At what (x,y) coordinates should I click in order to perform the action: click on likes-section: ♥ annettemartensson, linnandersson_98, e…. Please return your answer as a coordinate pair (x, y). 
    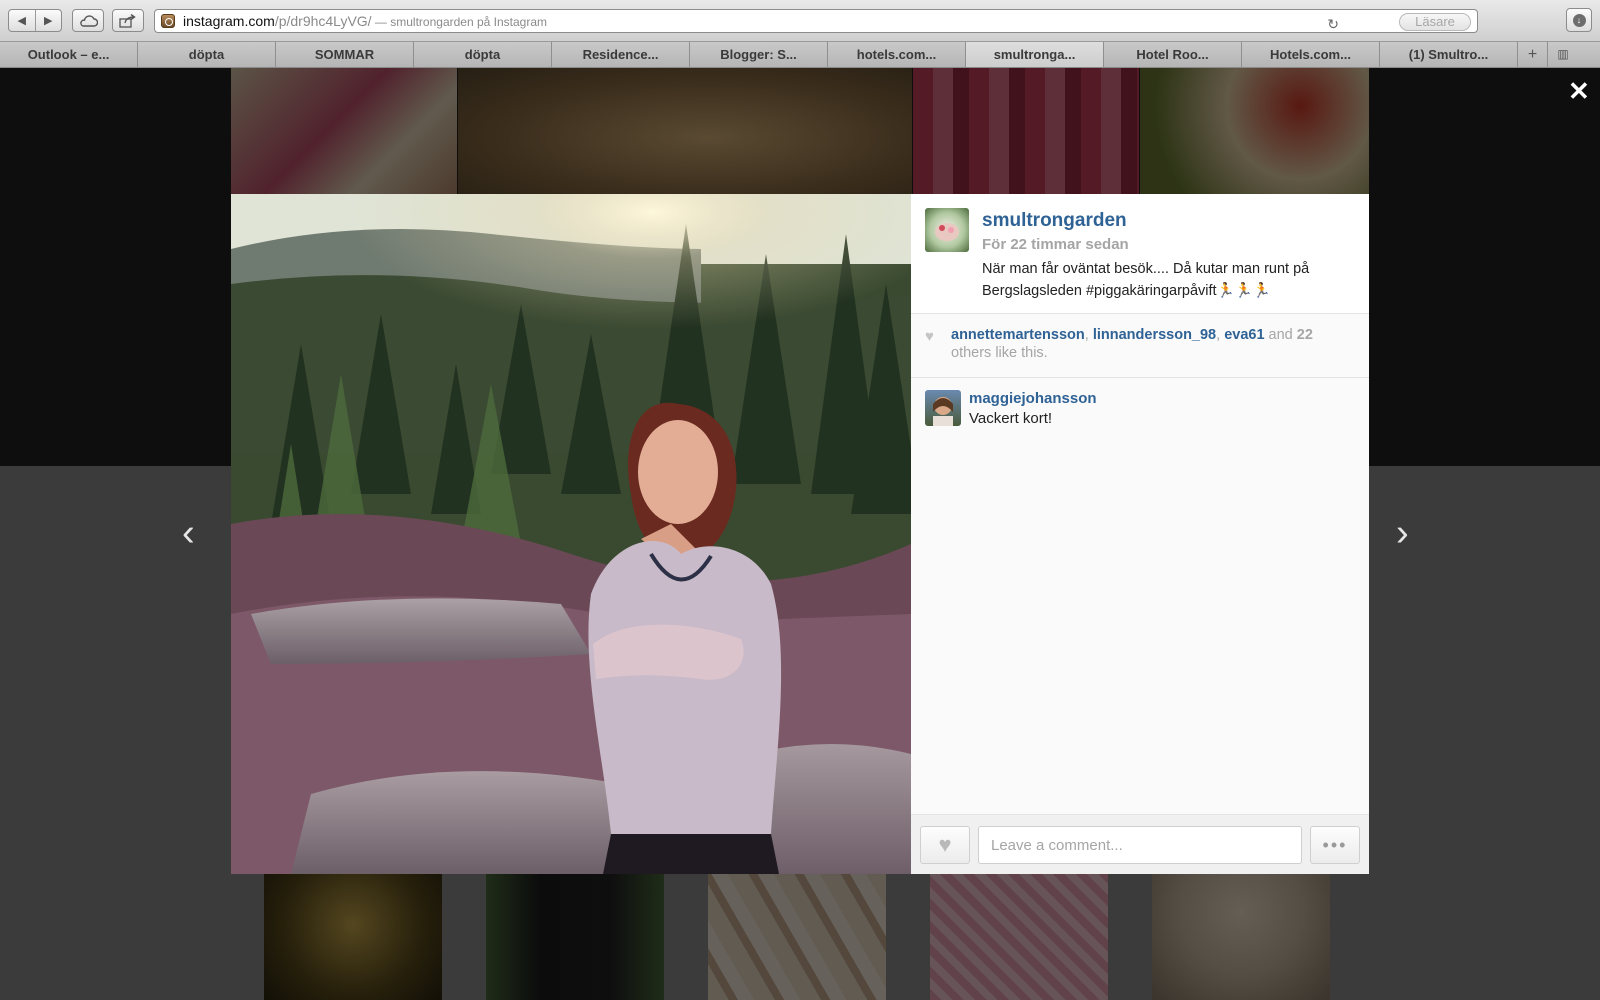
    Looking at the image, I should click on (1140, 346).